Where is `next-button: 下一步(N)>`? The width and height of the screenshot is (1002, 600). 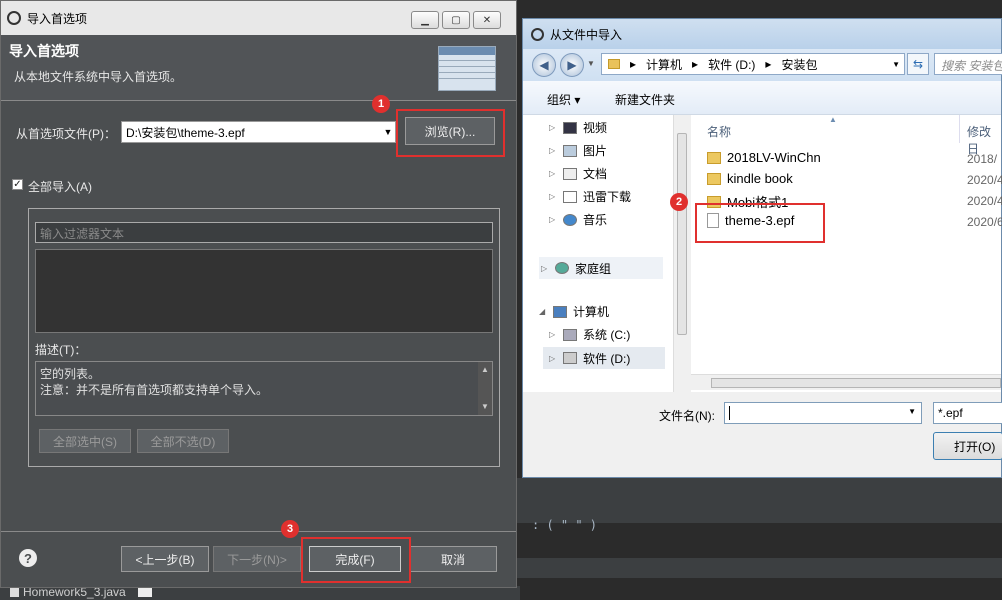 next-button: 下一步(N)> is located at coordinates (257, 559).